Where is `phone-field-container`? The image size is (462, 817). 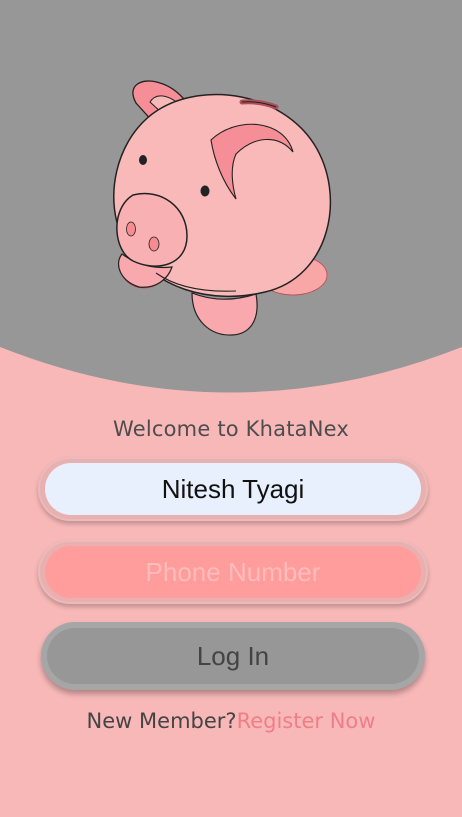
phone-field-container is located at coordinates (233, 572).